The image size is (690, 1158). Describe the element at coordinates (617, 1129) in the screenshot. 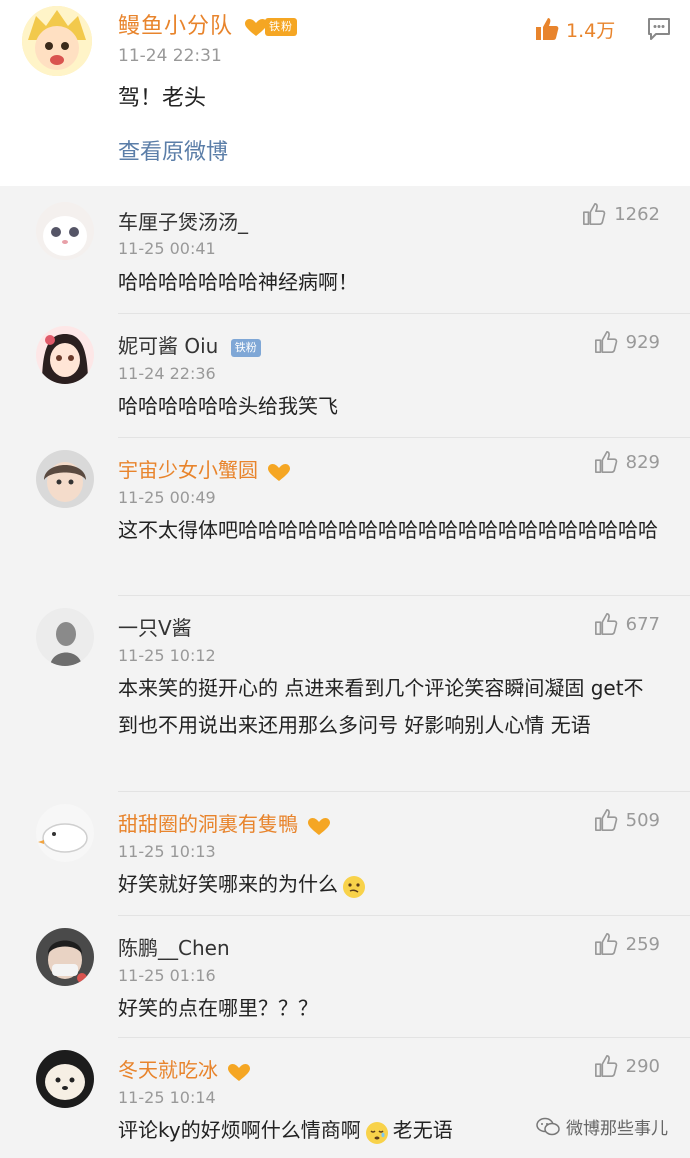

I see `watermark-text: 微博那些事儿` at that location.